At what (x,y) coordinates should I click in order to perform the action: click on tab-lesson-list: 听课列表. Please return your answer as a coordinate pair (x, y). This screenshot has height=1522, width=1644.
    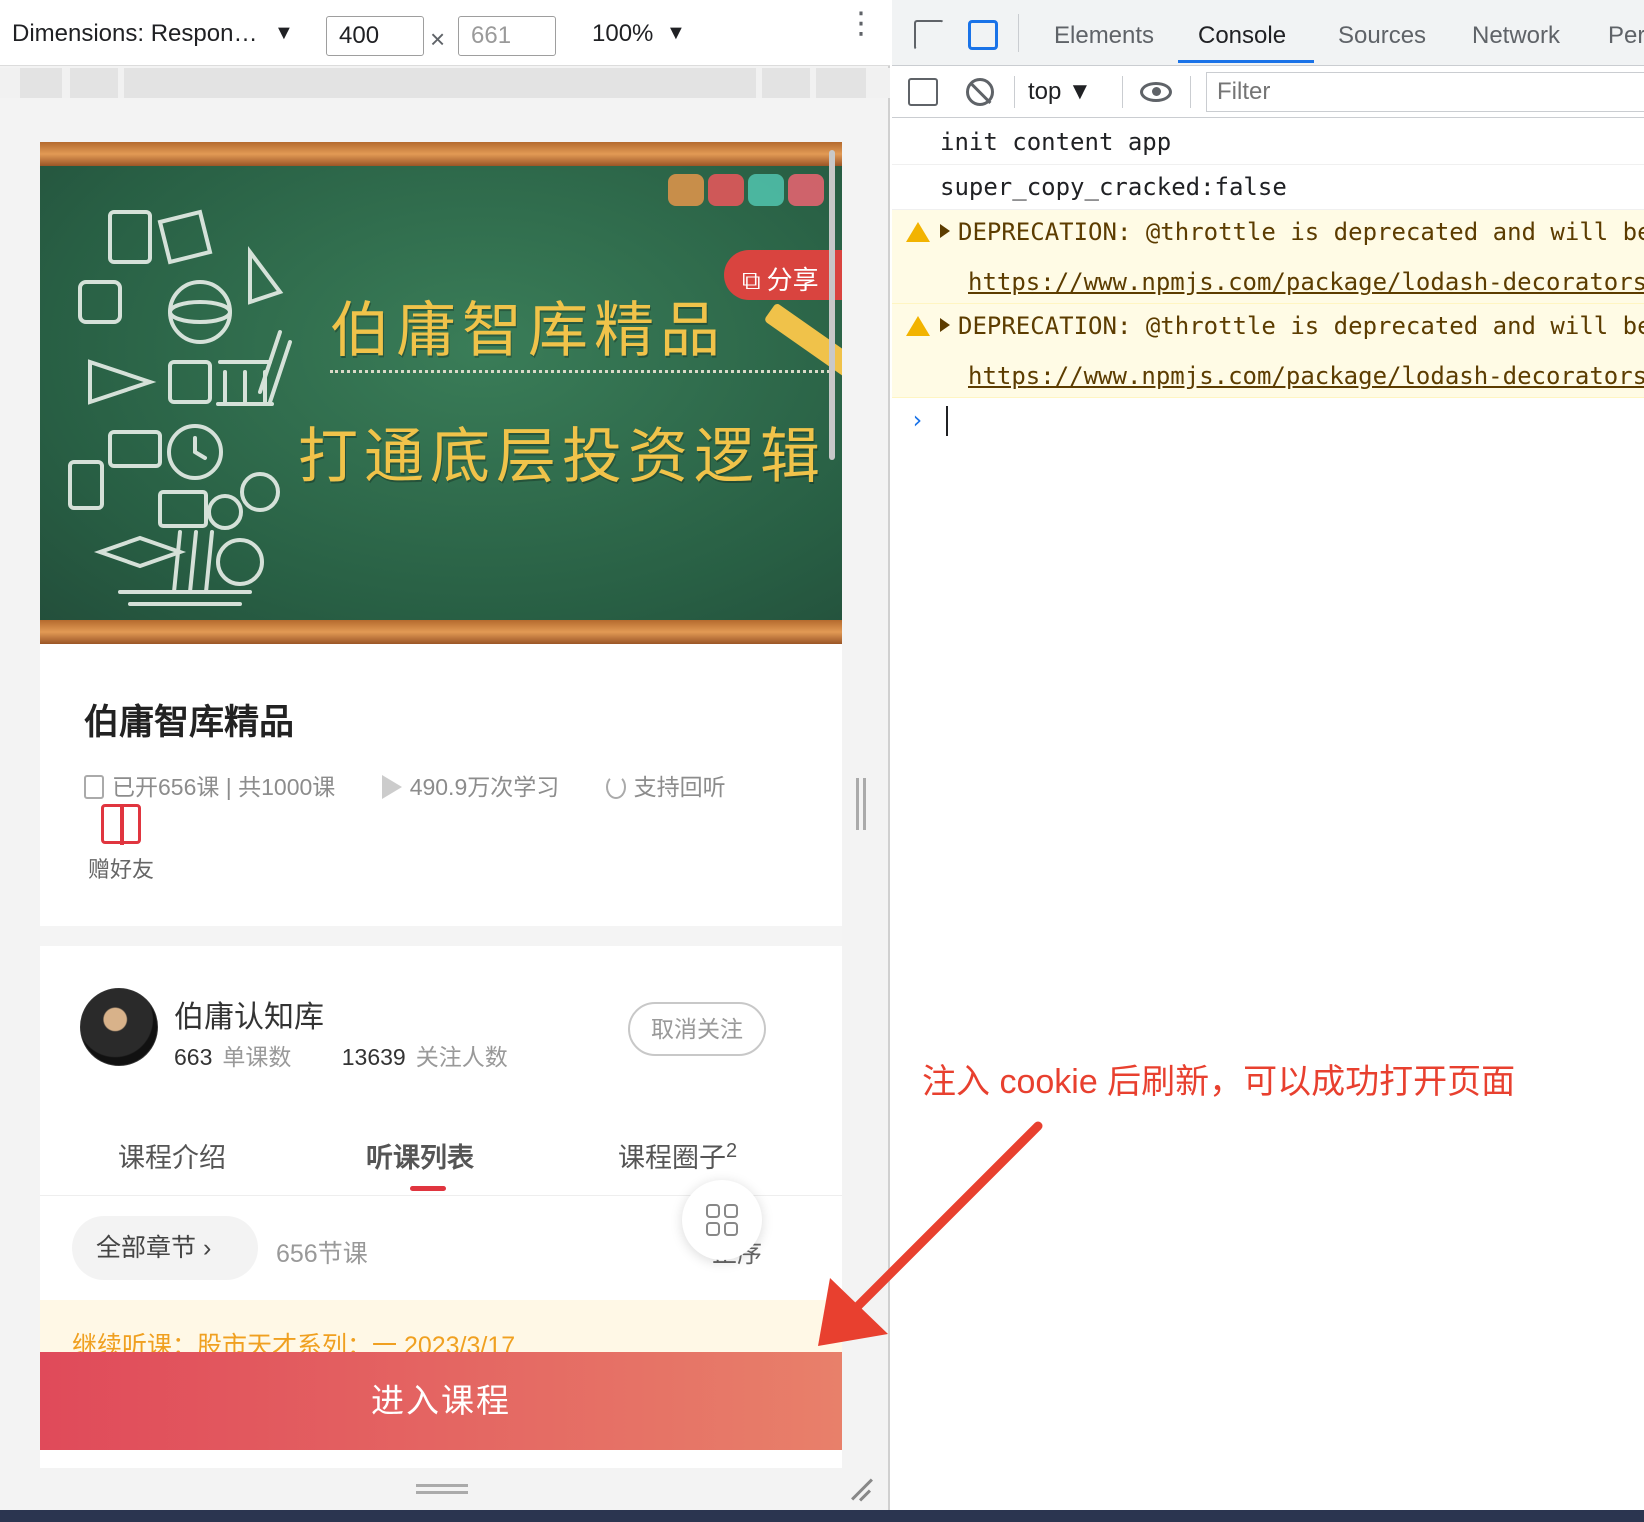
    Looking at the image, I should click on (420, 1163).